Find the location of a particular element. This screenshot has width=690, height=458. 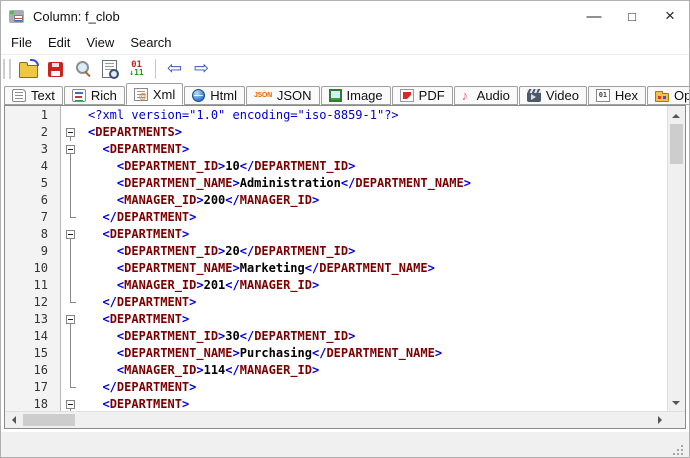

horizontal-scroll-thumb is located at coordinates (49, 420).